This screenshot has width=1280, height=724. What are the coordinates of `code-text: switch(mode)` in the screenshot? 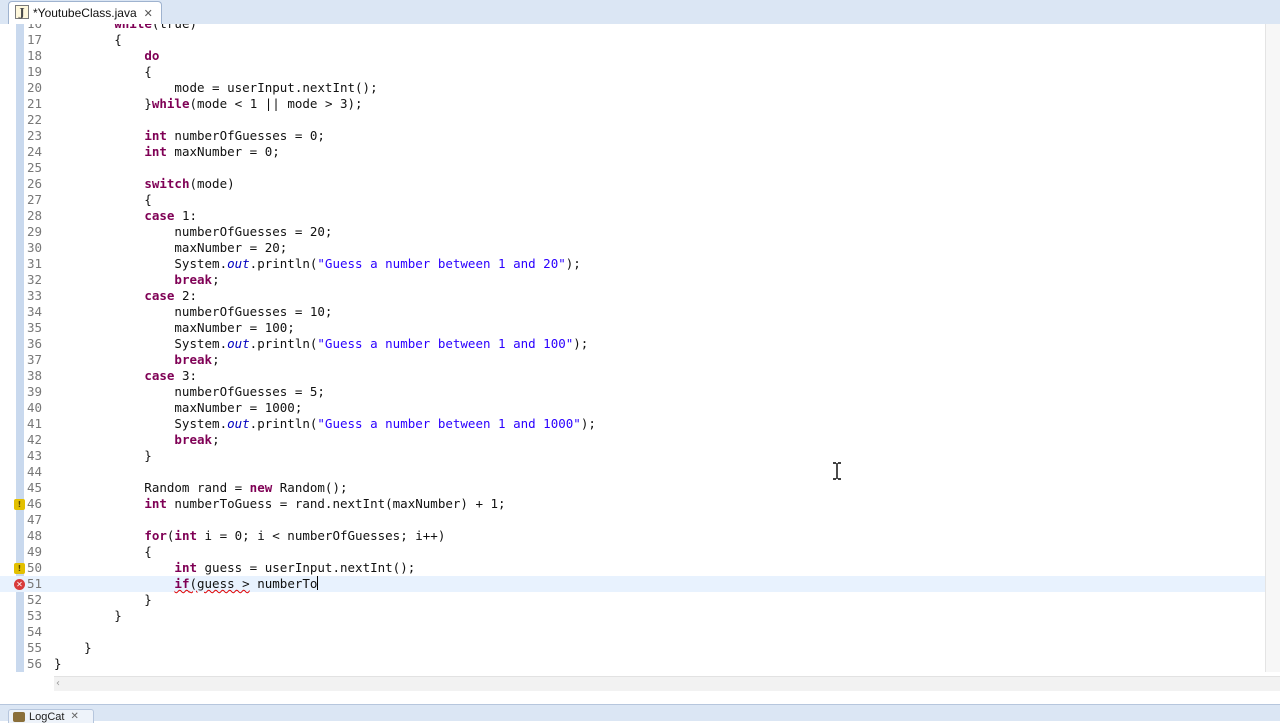 It's located at (144, 184).